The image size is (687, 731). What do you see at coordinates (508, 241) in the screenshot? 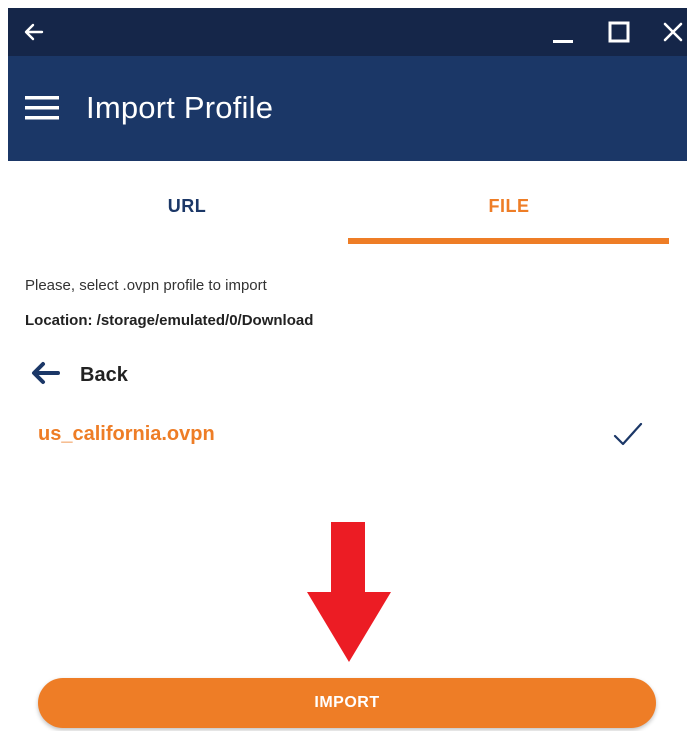
I see `tab-indicator` at bounding box center [508, 241].